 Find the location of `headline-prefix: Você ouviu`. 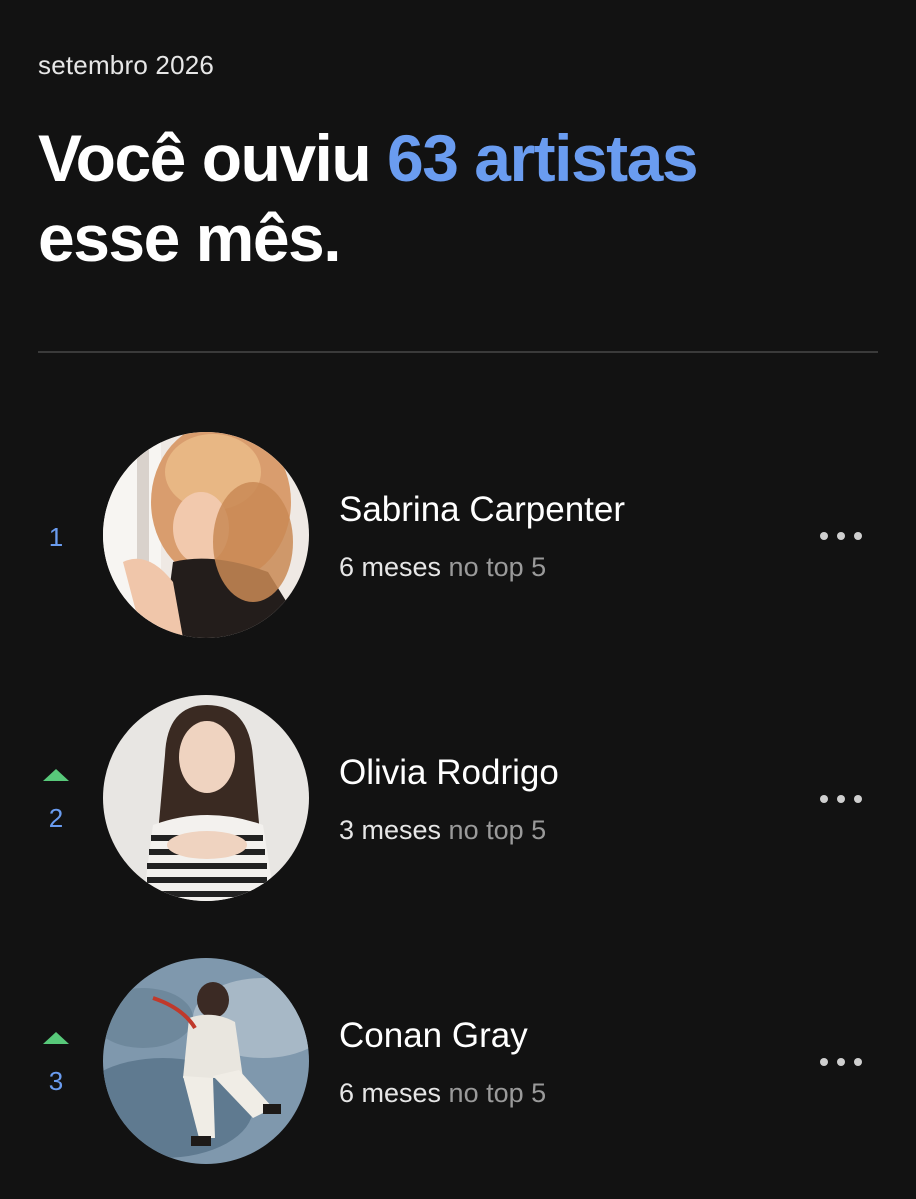

headline-prefix: Você ouviu is located at coordinates (213, 158).